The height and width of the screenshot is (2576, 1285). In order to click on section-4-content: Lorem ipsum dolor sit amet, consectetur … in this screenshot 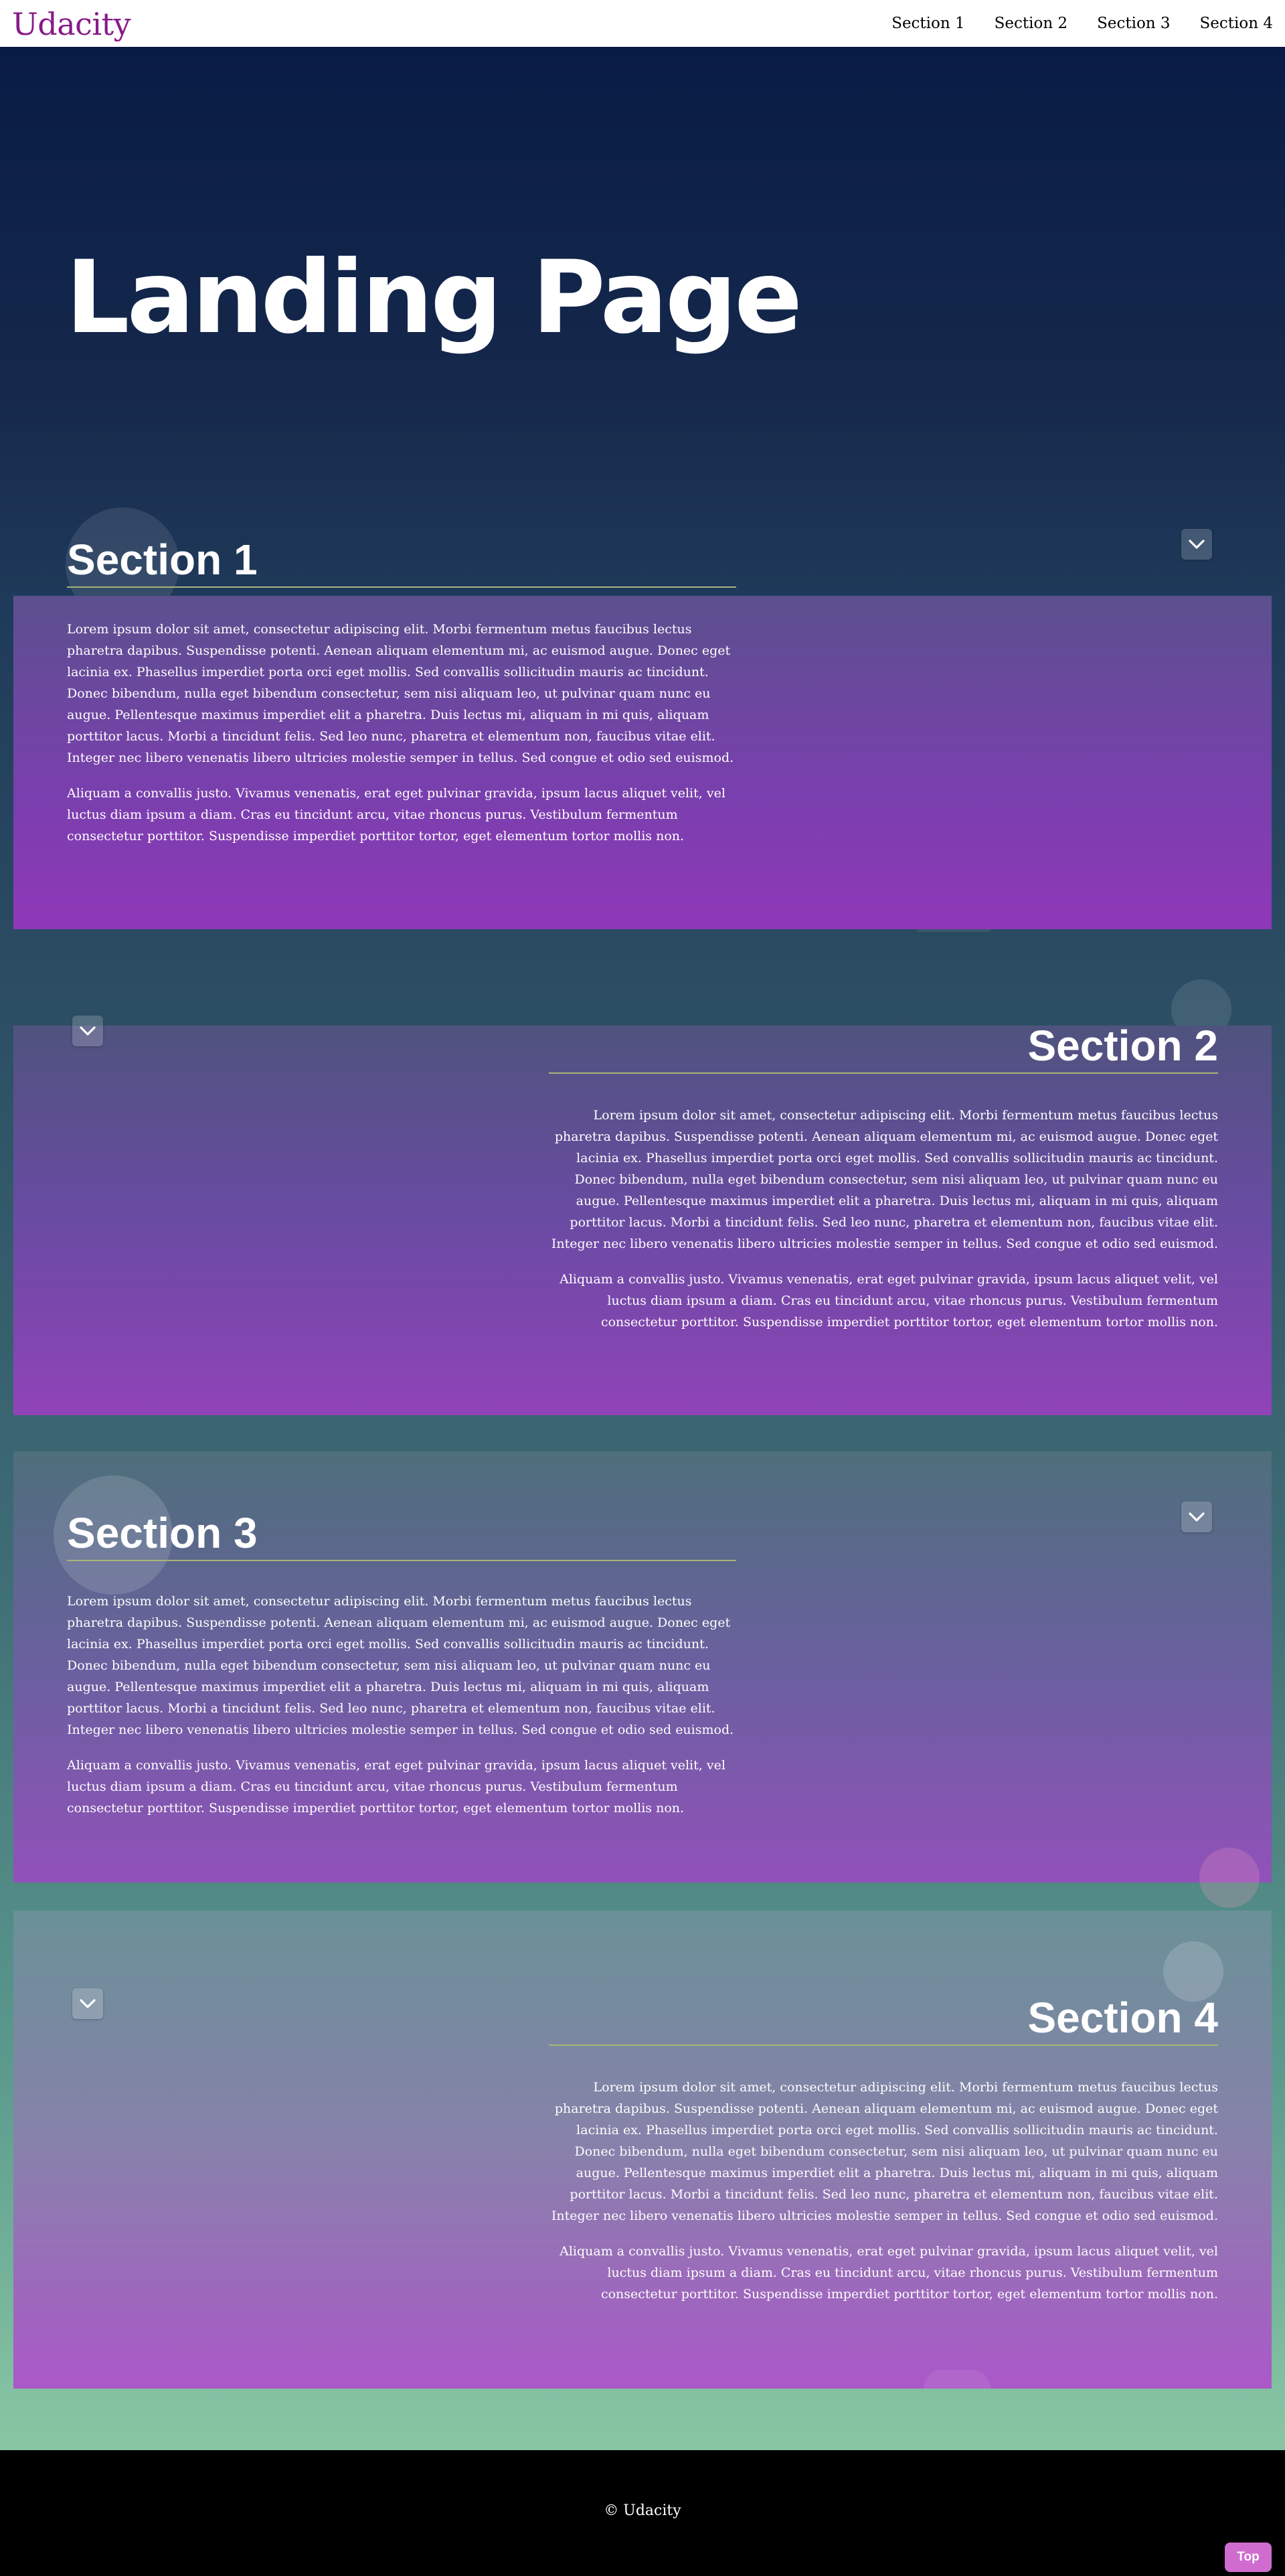, I will do `click(884, 2198)`.